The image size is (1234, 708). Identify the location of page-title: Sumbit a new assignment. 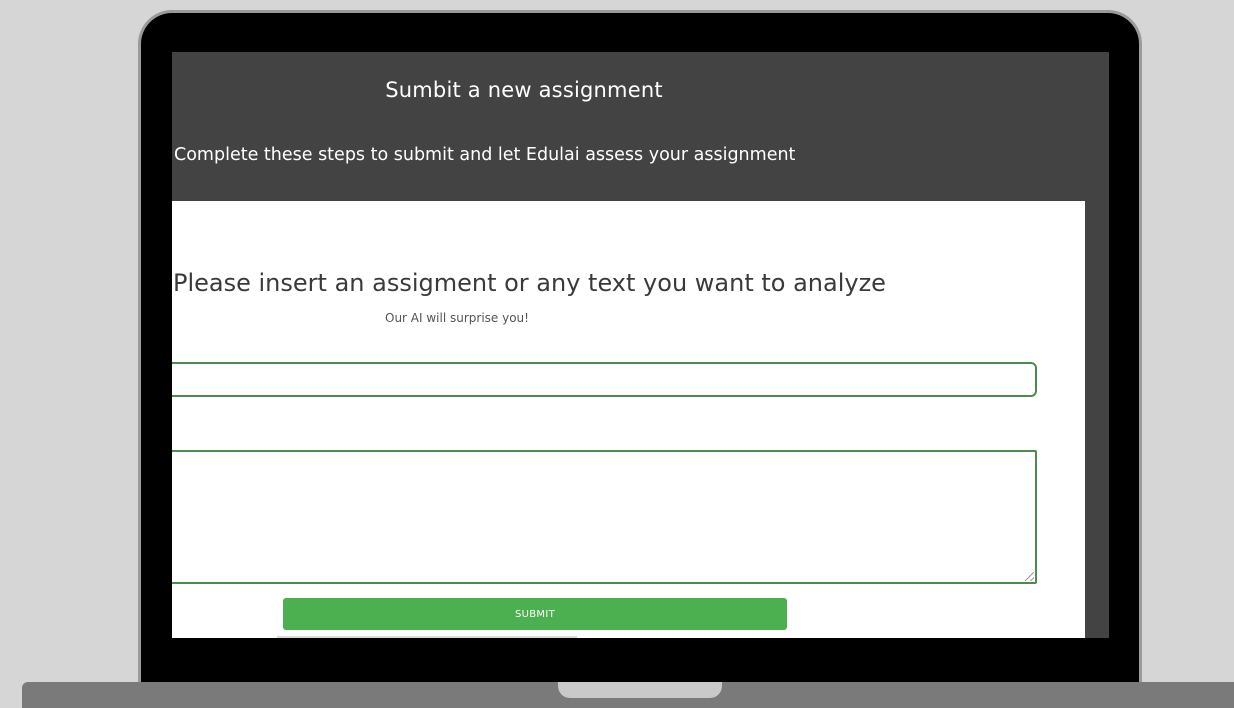
(524, 90).